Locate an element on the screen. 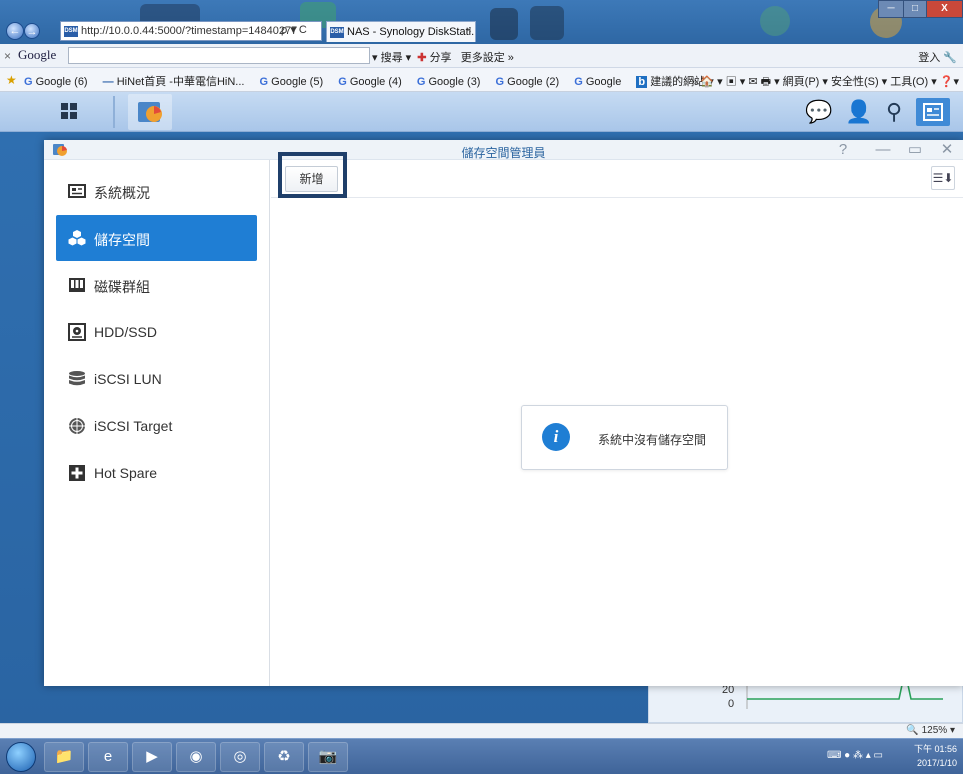 Image resolution: width=963 pixels, height=774 pixels. window-header: 儲存空間管理員 ? — ▭ ✕ is located at coordinates (503, 150).